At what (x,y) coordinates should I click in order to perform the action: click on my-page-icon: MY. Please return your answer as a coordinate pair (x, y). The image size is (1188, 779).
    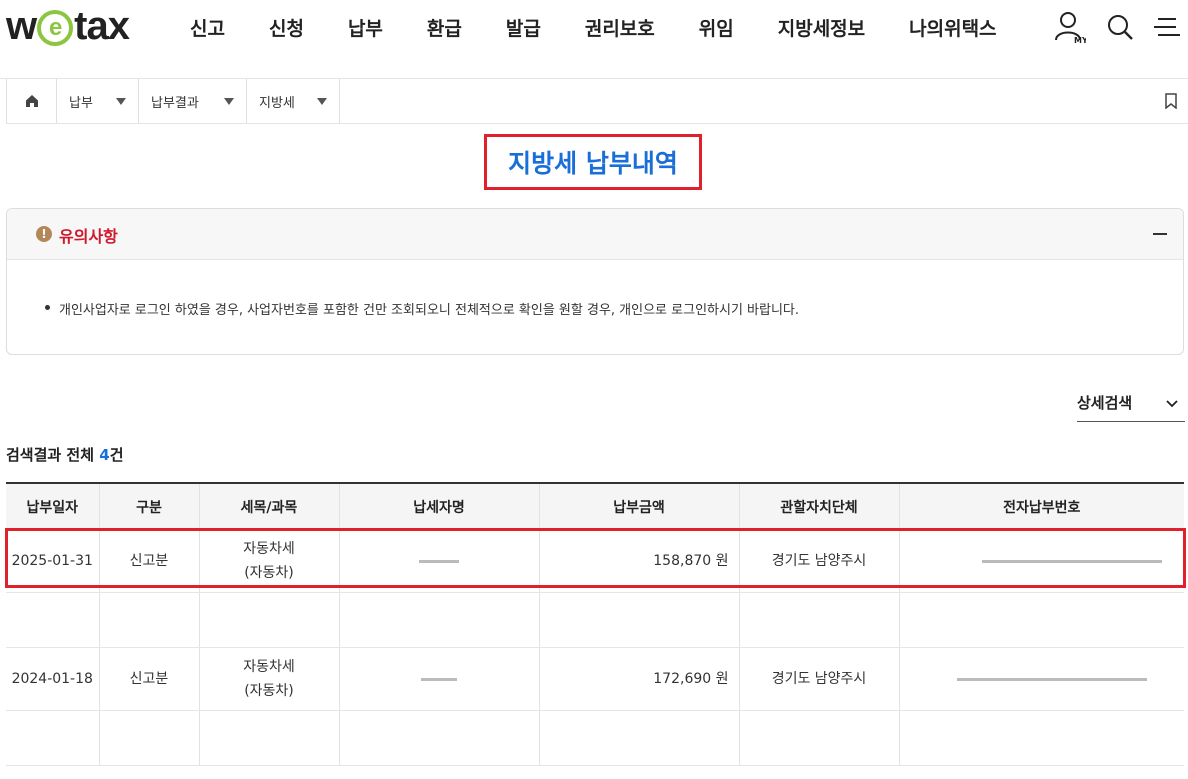
    Looking at the image, I should click on (1070, 27).